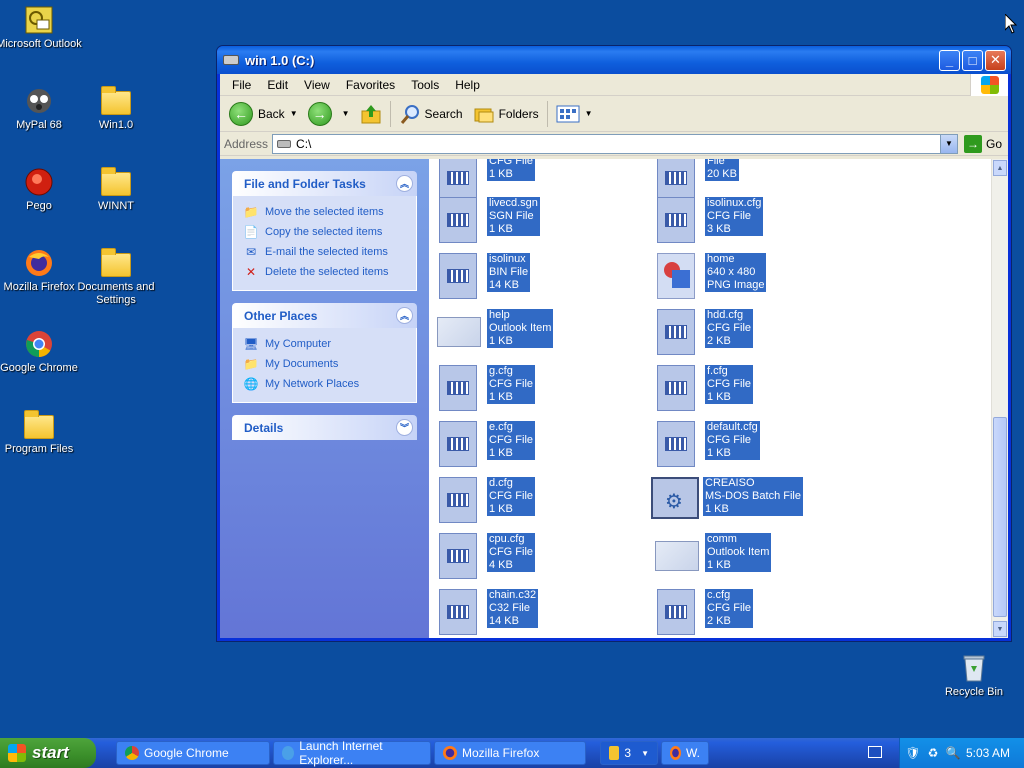 The width and height of the screenshot is (1024, 768). I want to click on menu-edit: Edit, so click(277, 85).